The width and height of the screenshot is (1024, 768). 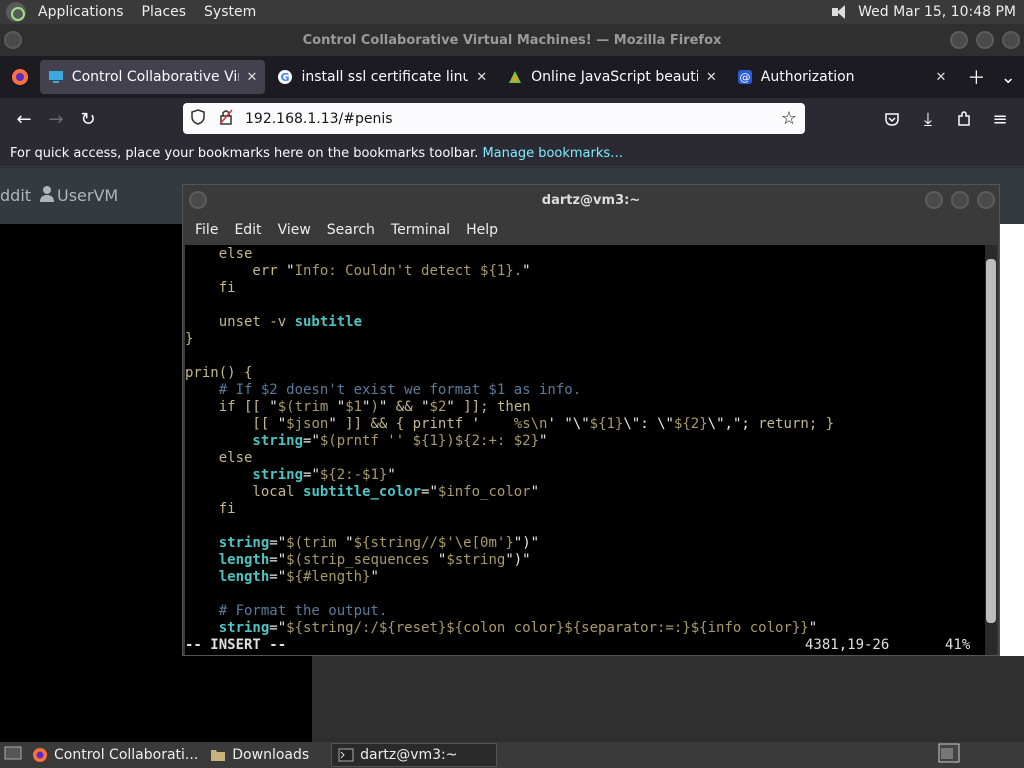 I want to click on code-line: string="${2:-$1}", so click(x=290, y=475).